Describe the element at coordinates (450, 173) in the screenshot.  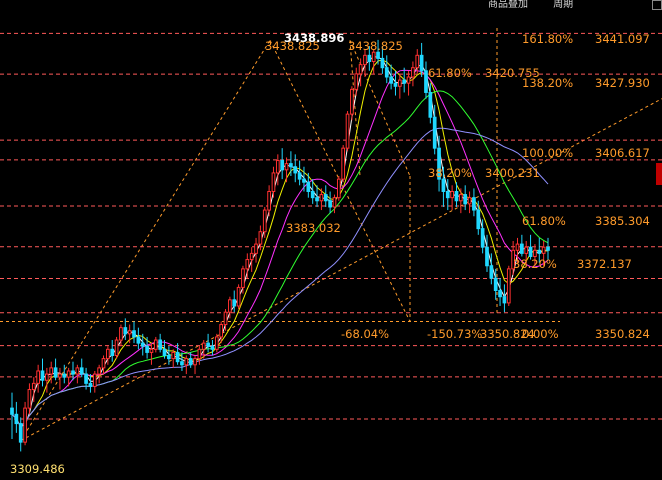
I see `fib-ratio-label: 38.20%` at that location.